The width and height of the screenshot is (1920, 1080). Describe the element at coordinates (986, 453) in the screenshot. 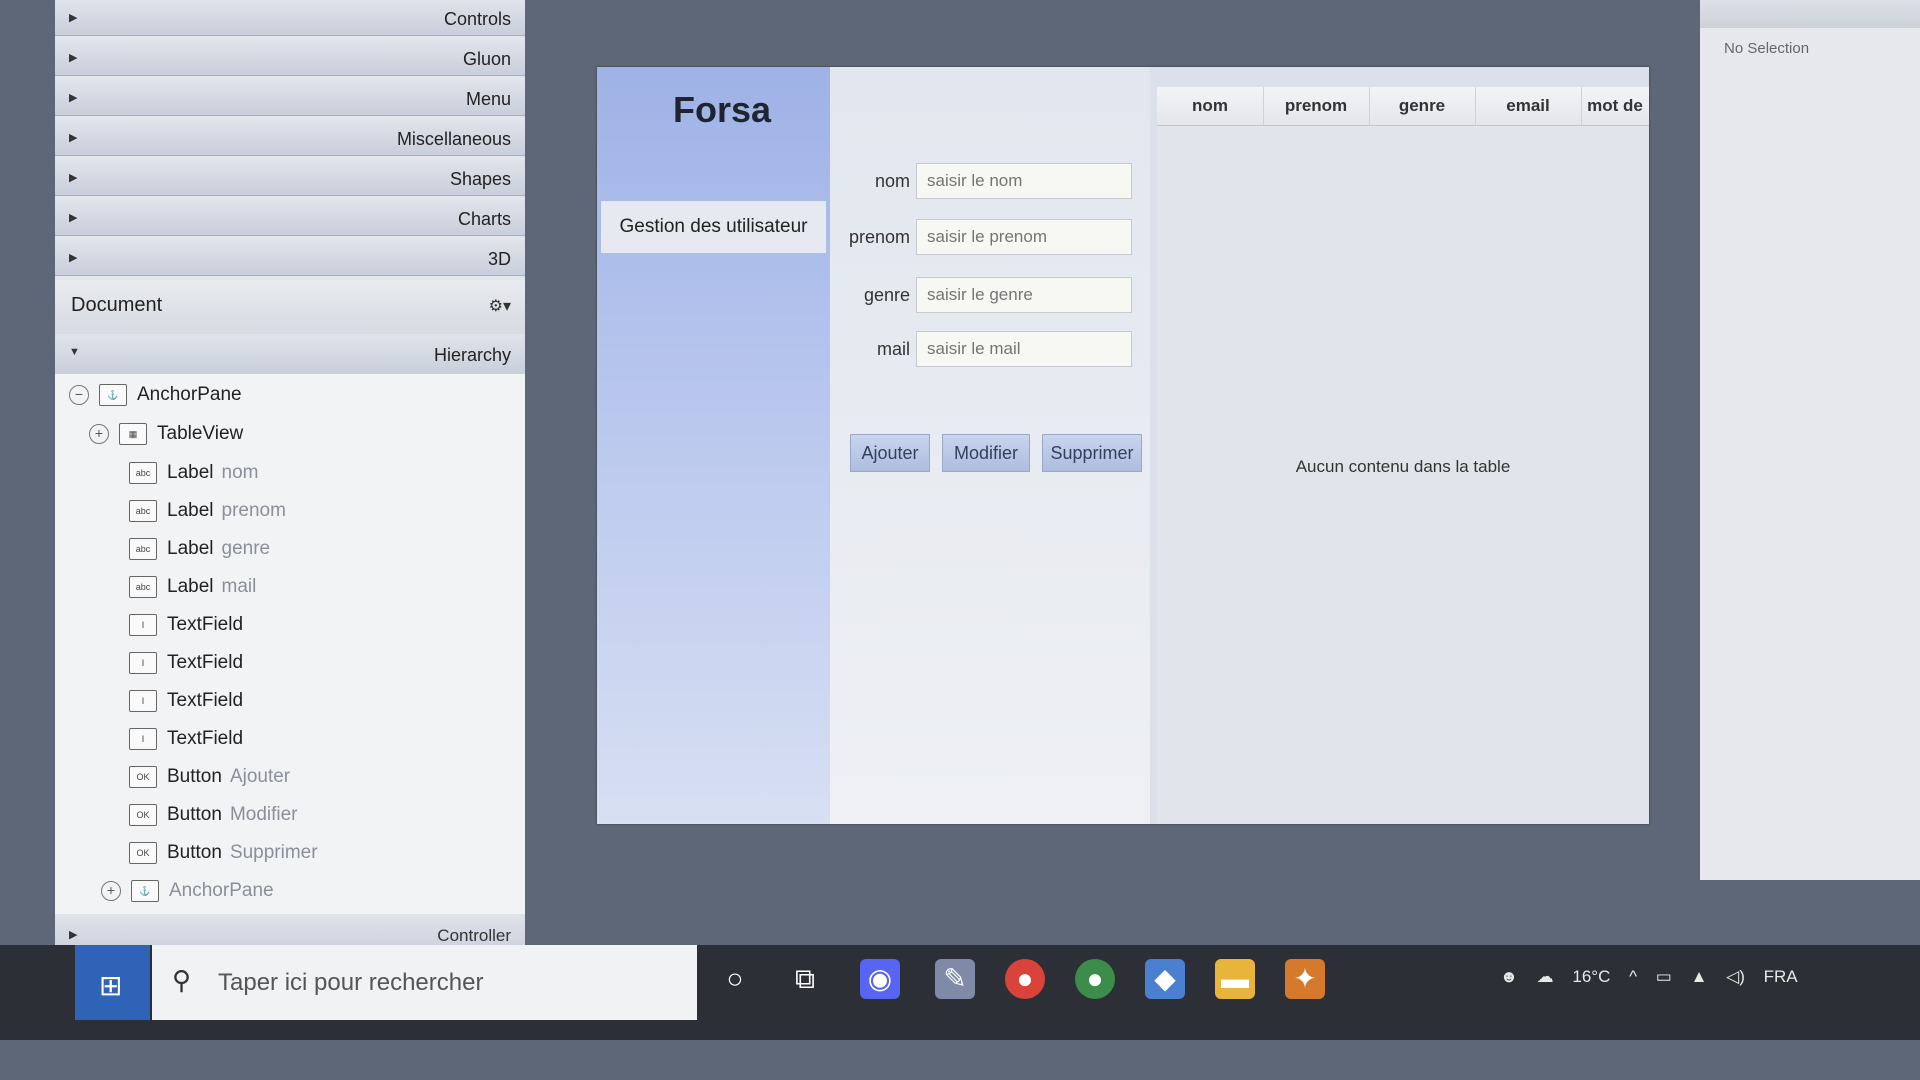

I see `modifier-button: Modifier` at that location.